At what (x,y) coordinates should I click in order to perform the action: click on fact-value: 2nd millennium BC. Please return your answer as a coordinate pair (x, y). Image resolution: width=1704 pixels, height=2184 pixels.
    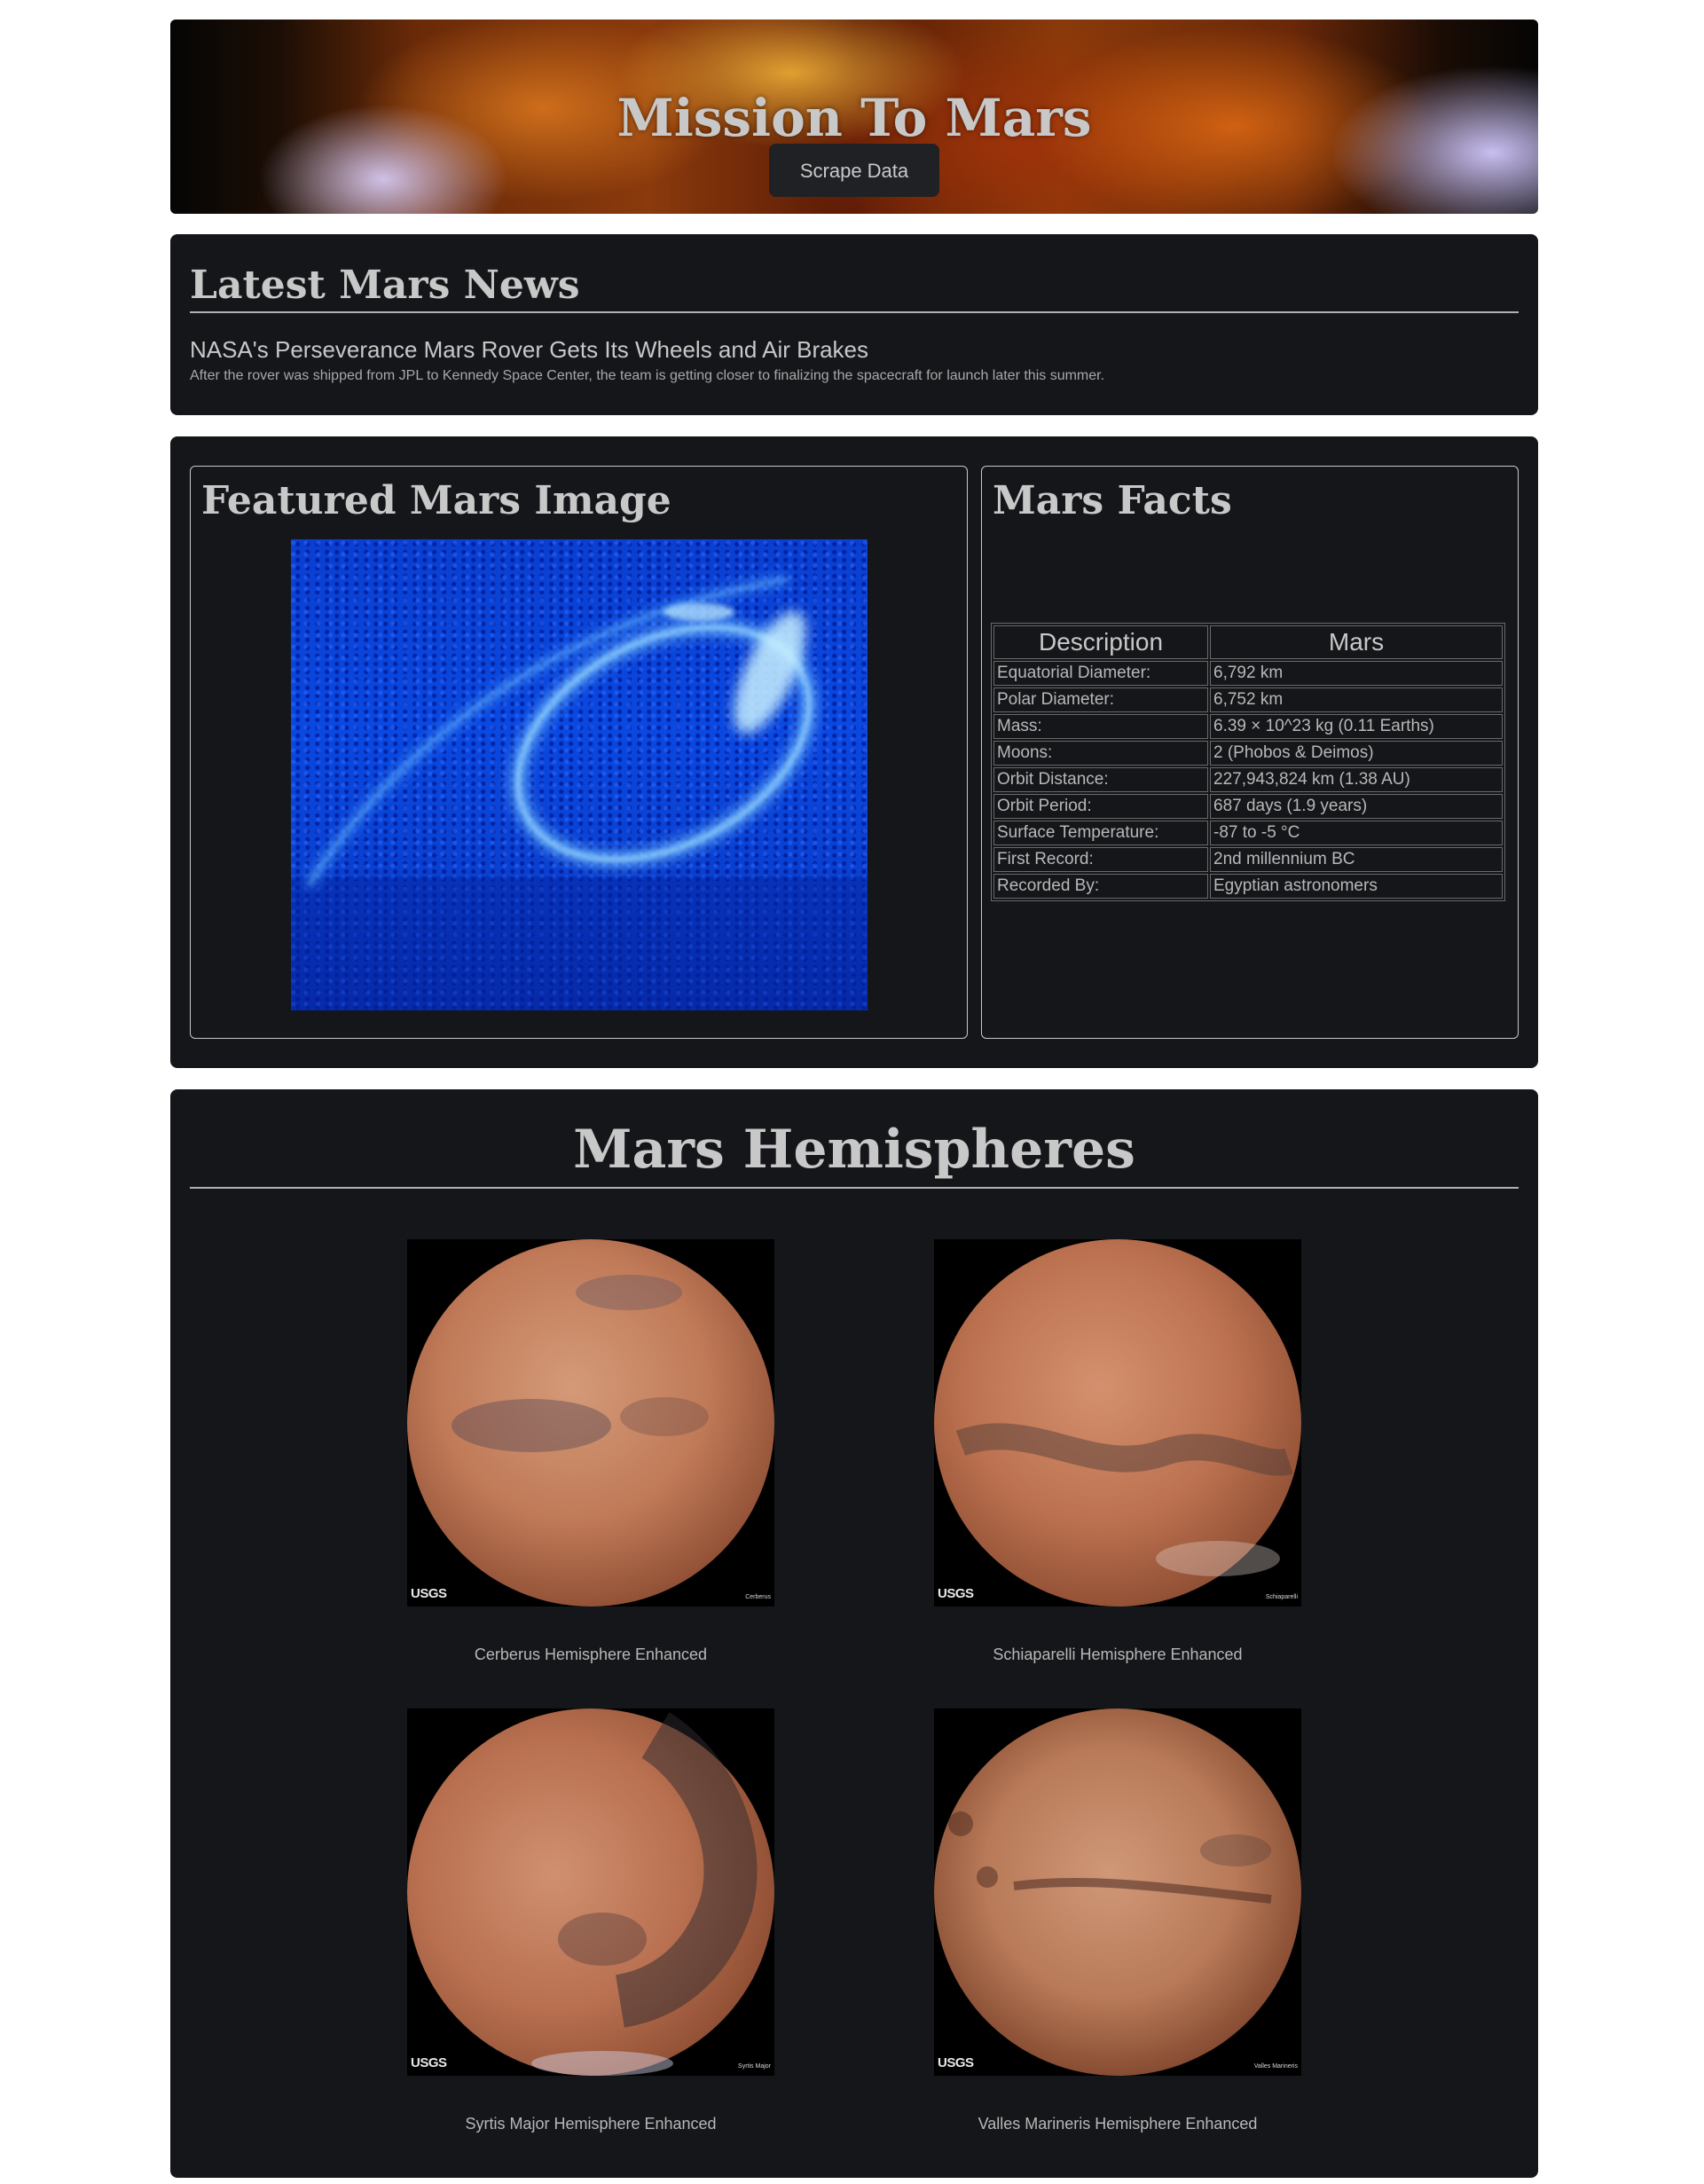
    Looking at the image, I should click on (1356, 859).